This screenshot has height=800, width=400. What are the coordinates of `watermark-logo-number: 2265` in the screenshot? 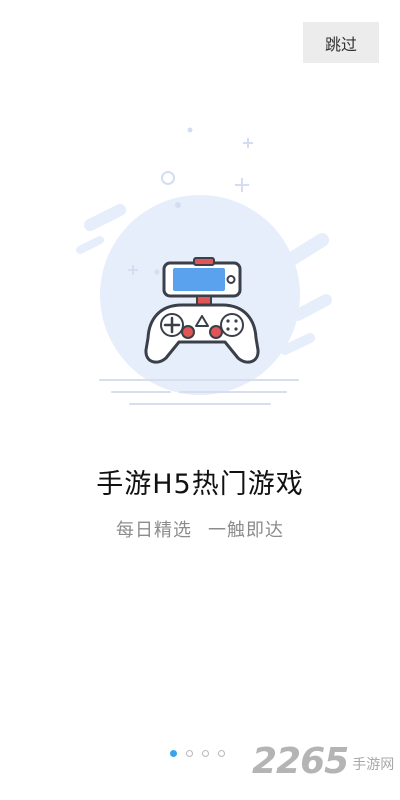 It's located at (300, 761).